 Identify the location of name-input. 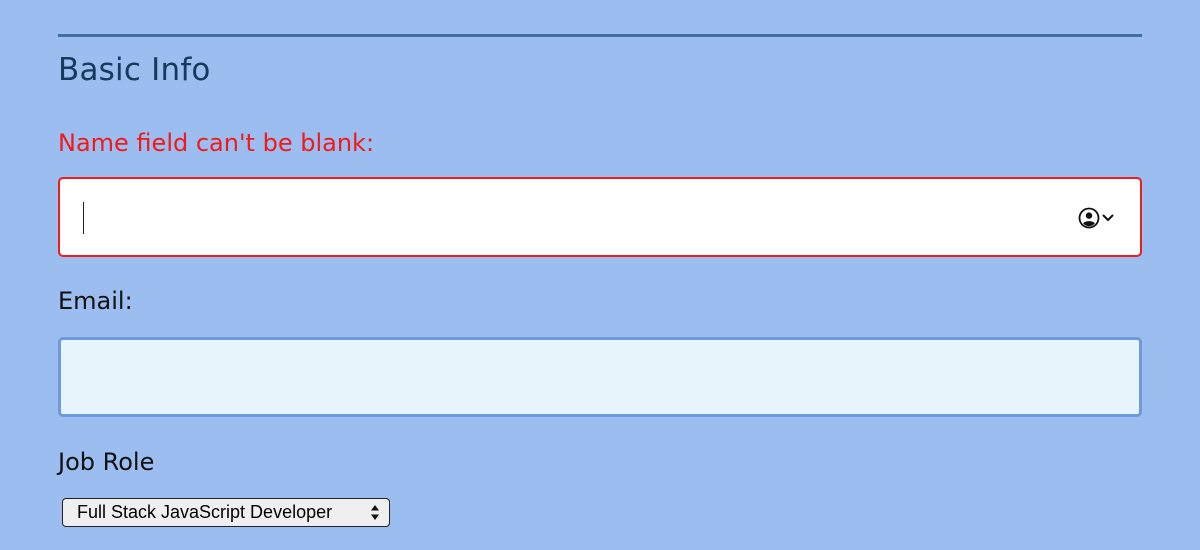
(600, 217).